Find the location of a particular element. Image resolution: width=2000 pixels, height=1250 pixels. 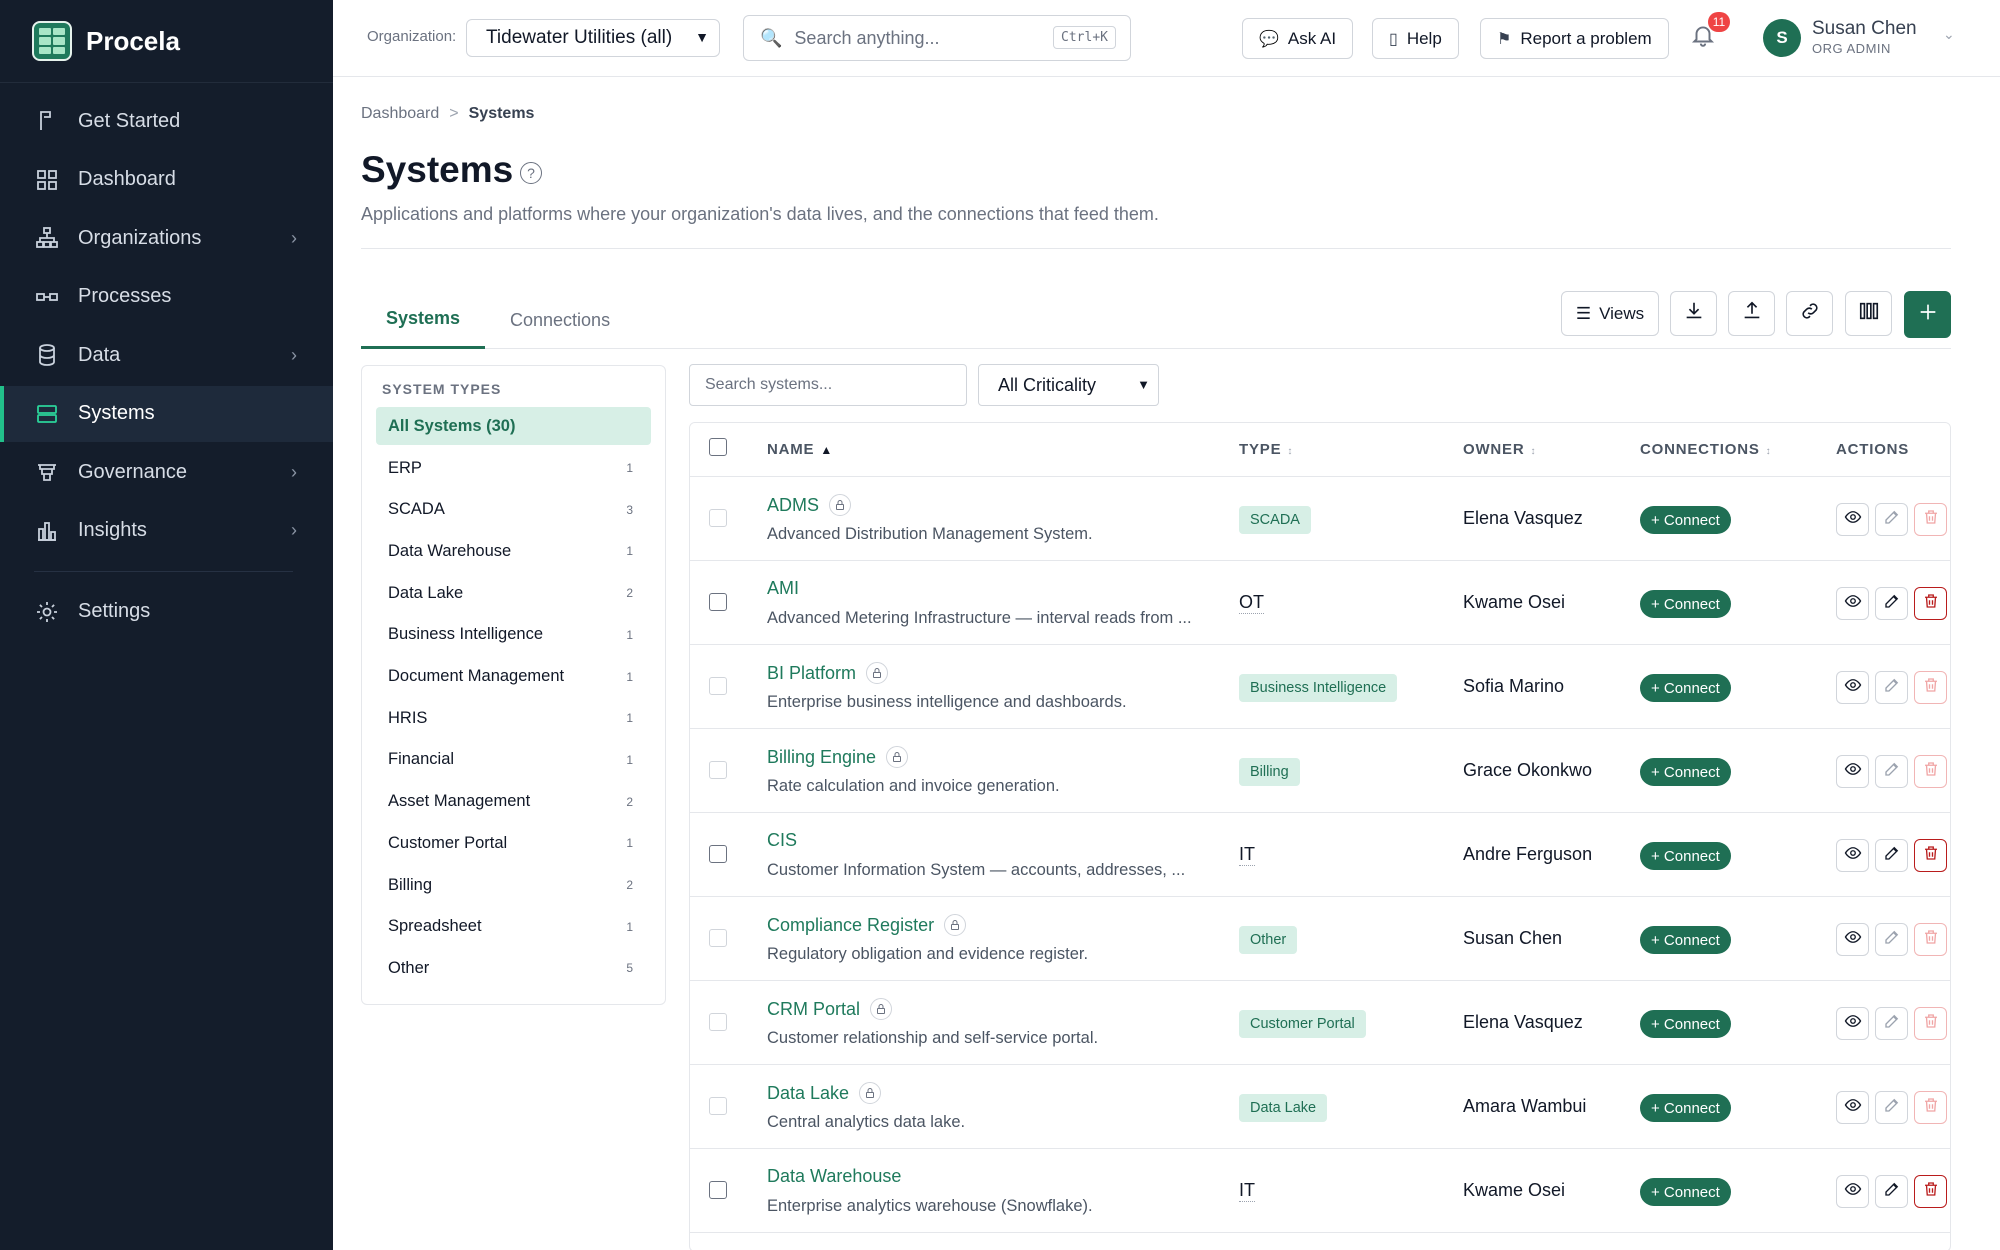

views-button: ☰ Views is located at coordinates (1610, 313).